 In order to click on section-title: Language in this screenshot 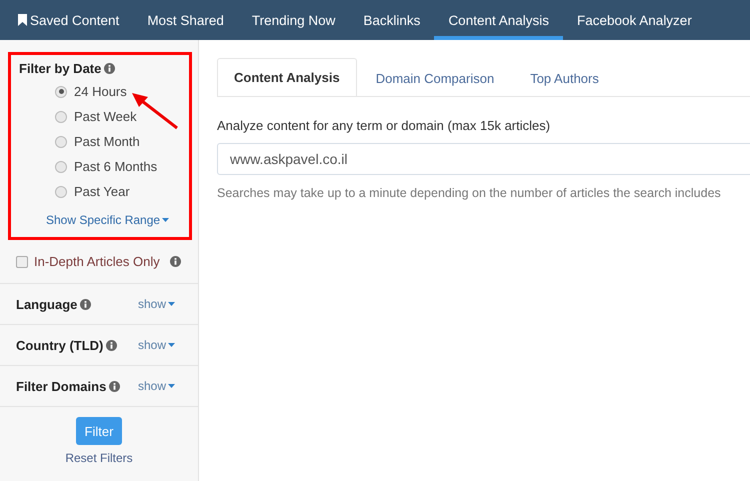, I will do `click(47, 304)`.